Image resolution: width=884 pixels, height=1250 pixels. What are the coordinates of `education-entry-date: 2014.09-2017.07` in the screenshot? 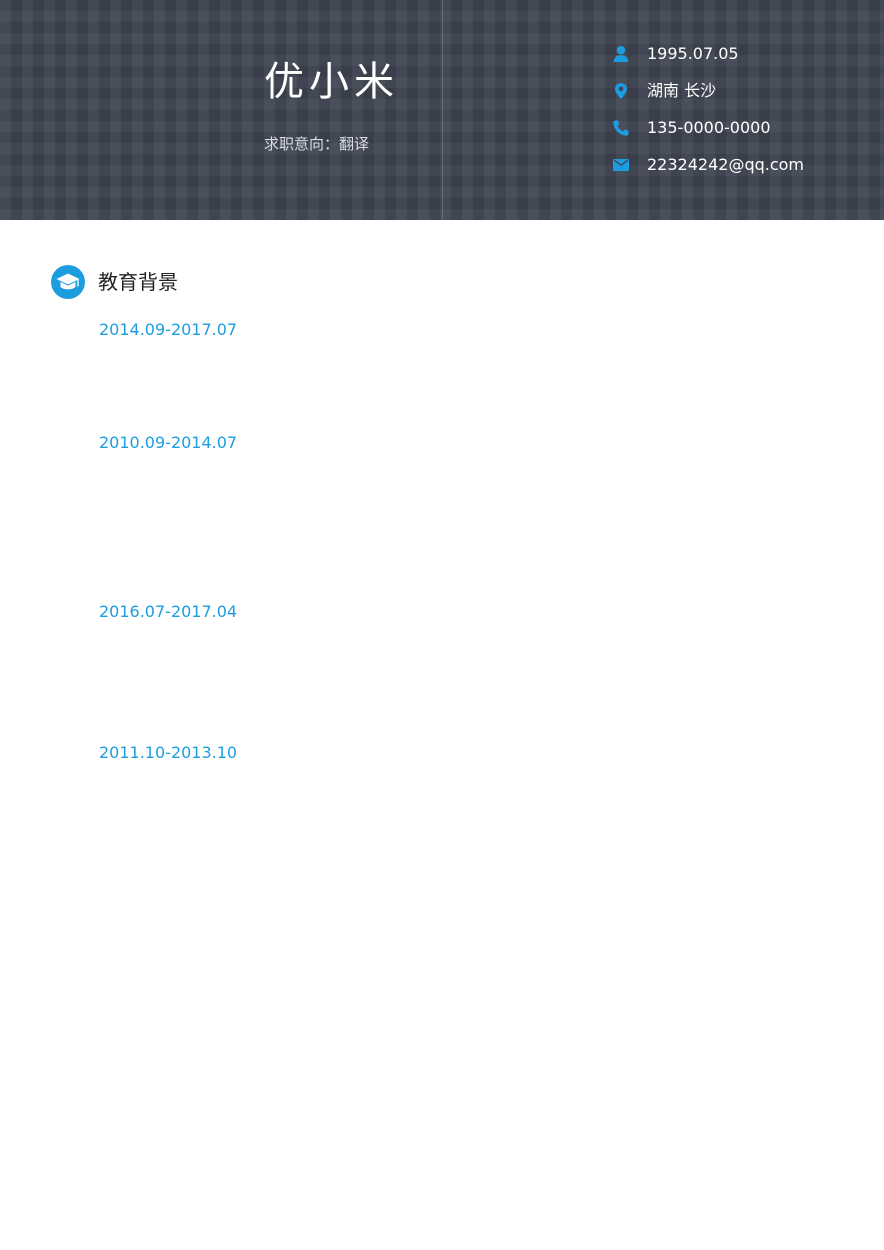 It's located at (168, 329).